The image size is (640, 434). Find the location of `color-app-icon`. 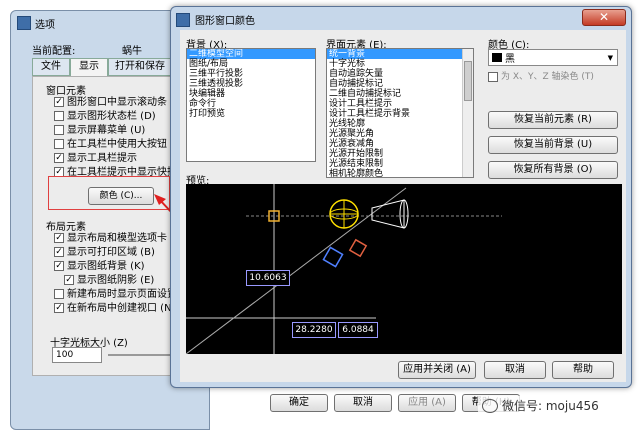

color-app-icon is located at coordinates (183, 19).